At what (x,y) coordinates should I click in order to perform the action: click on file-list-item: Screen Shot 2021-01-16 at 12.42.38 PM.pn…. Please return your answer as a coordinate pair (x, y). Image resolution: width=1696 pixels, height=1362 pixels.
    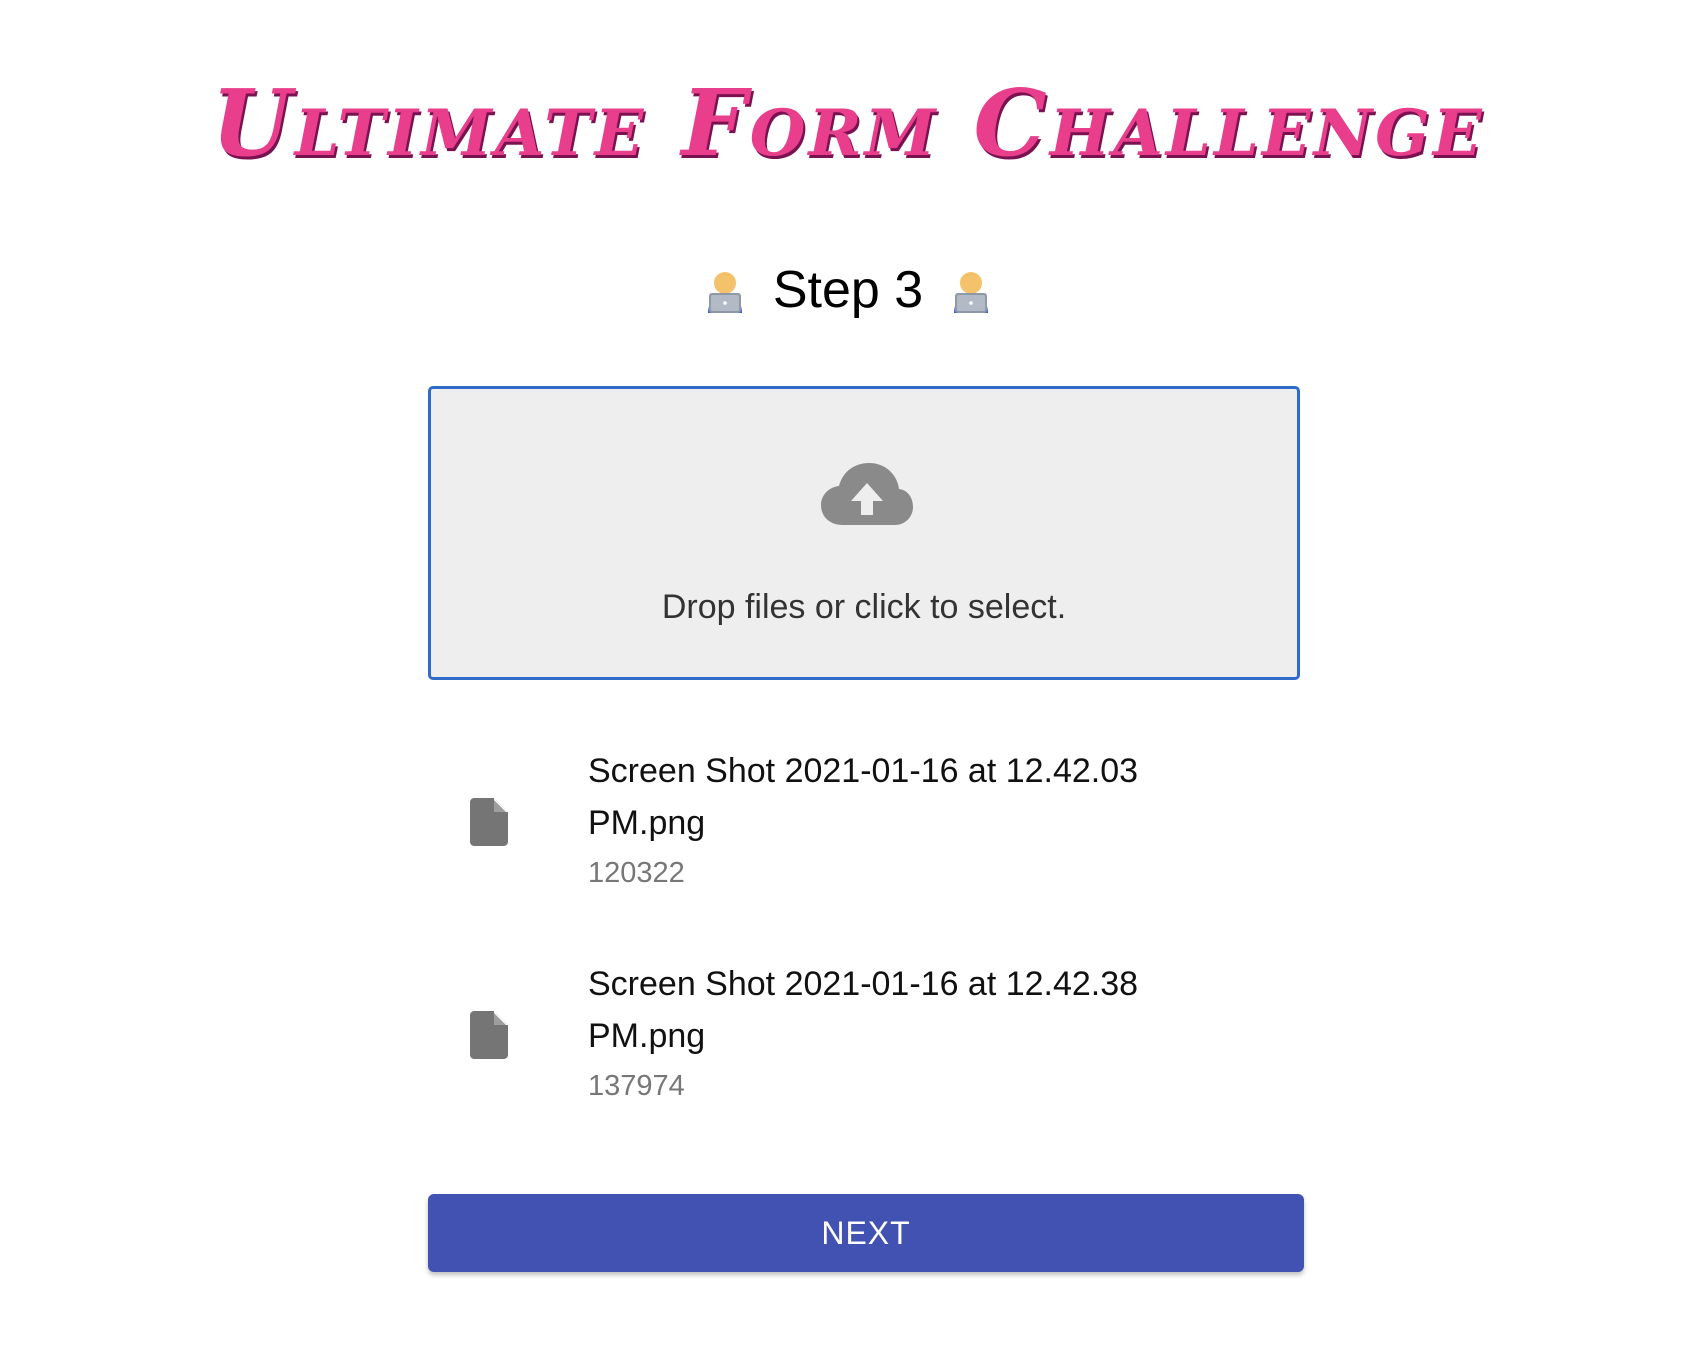
    Looking at the image, I should click on (864, 1043).